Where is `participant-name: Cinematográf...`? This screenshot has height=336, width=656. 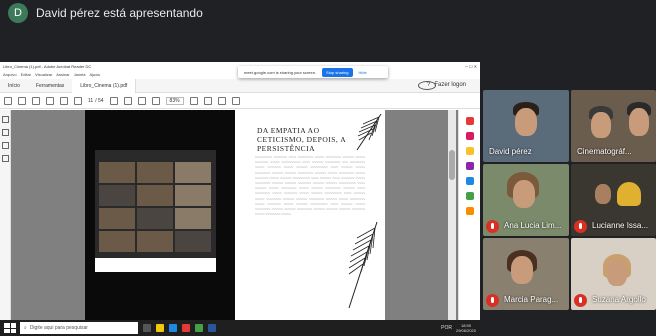
participant-name: Cinematográf... is located at coordinates (604, 151).